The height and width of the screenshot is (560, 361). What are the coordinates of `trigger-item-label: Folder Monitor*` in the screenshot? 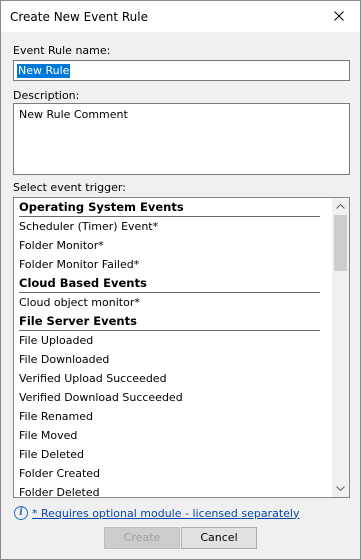 It's located at (61, 245).